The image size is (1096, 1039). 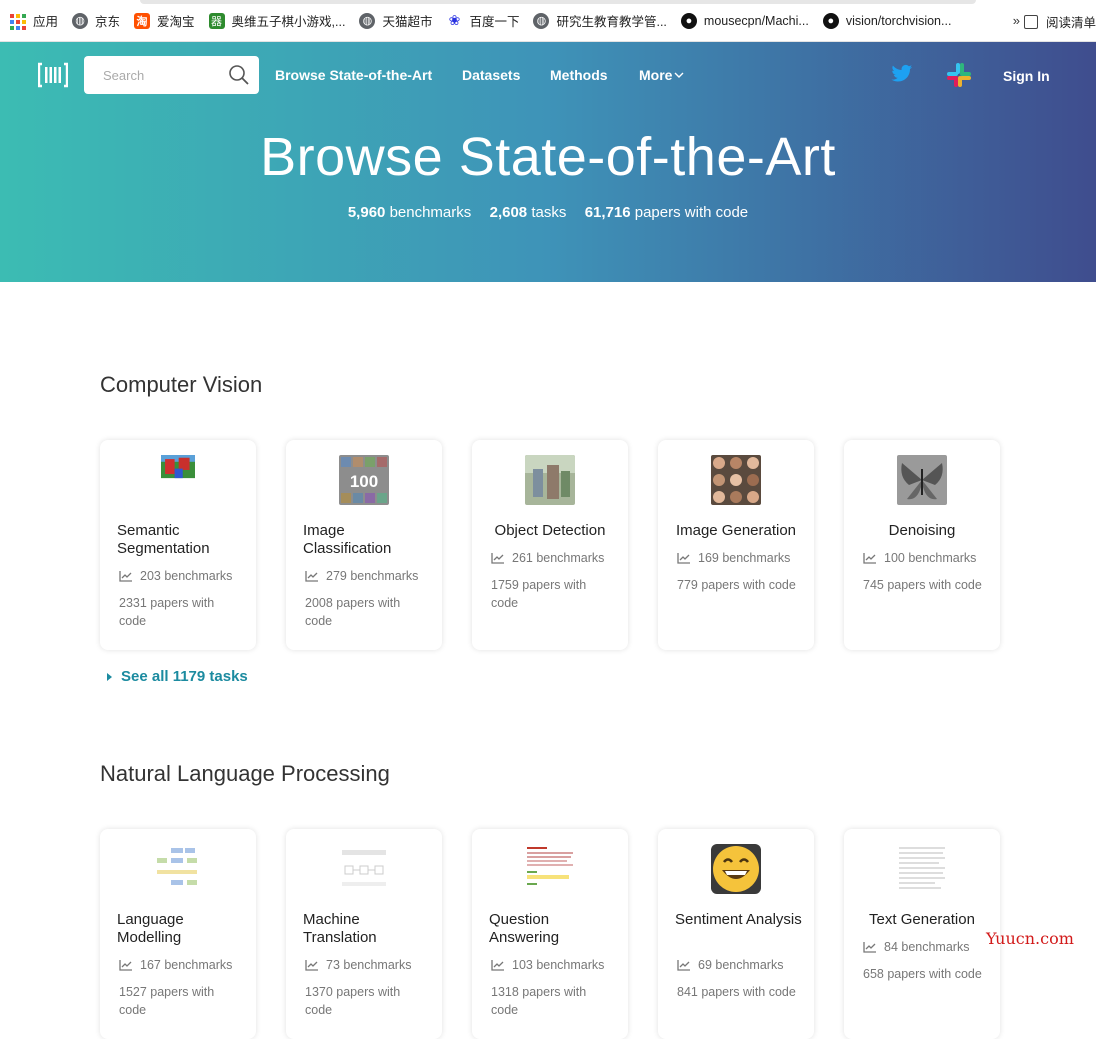 What do you see at coordinates (361, 576) in the screenshot?
I see `card-benchmarks: 279 benchmarks` at bounding box center [361, 576].